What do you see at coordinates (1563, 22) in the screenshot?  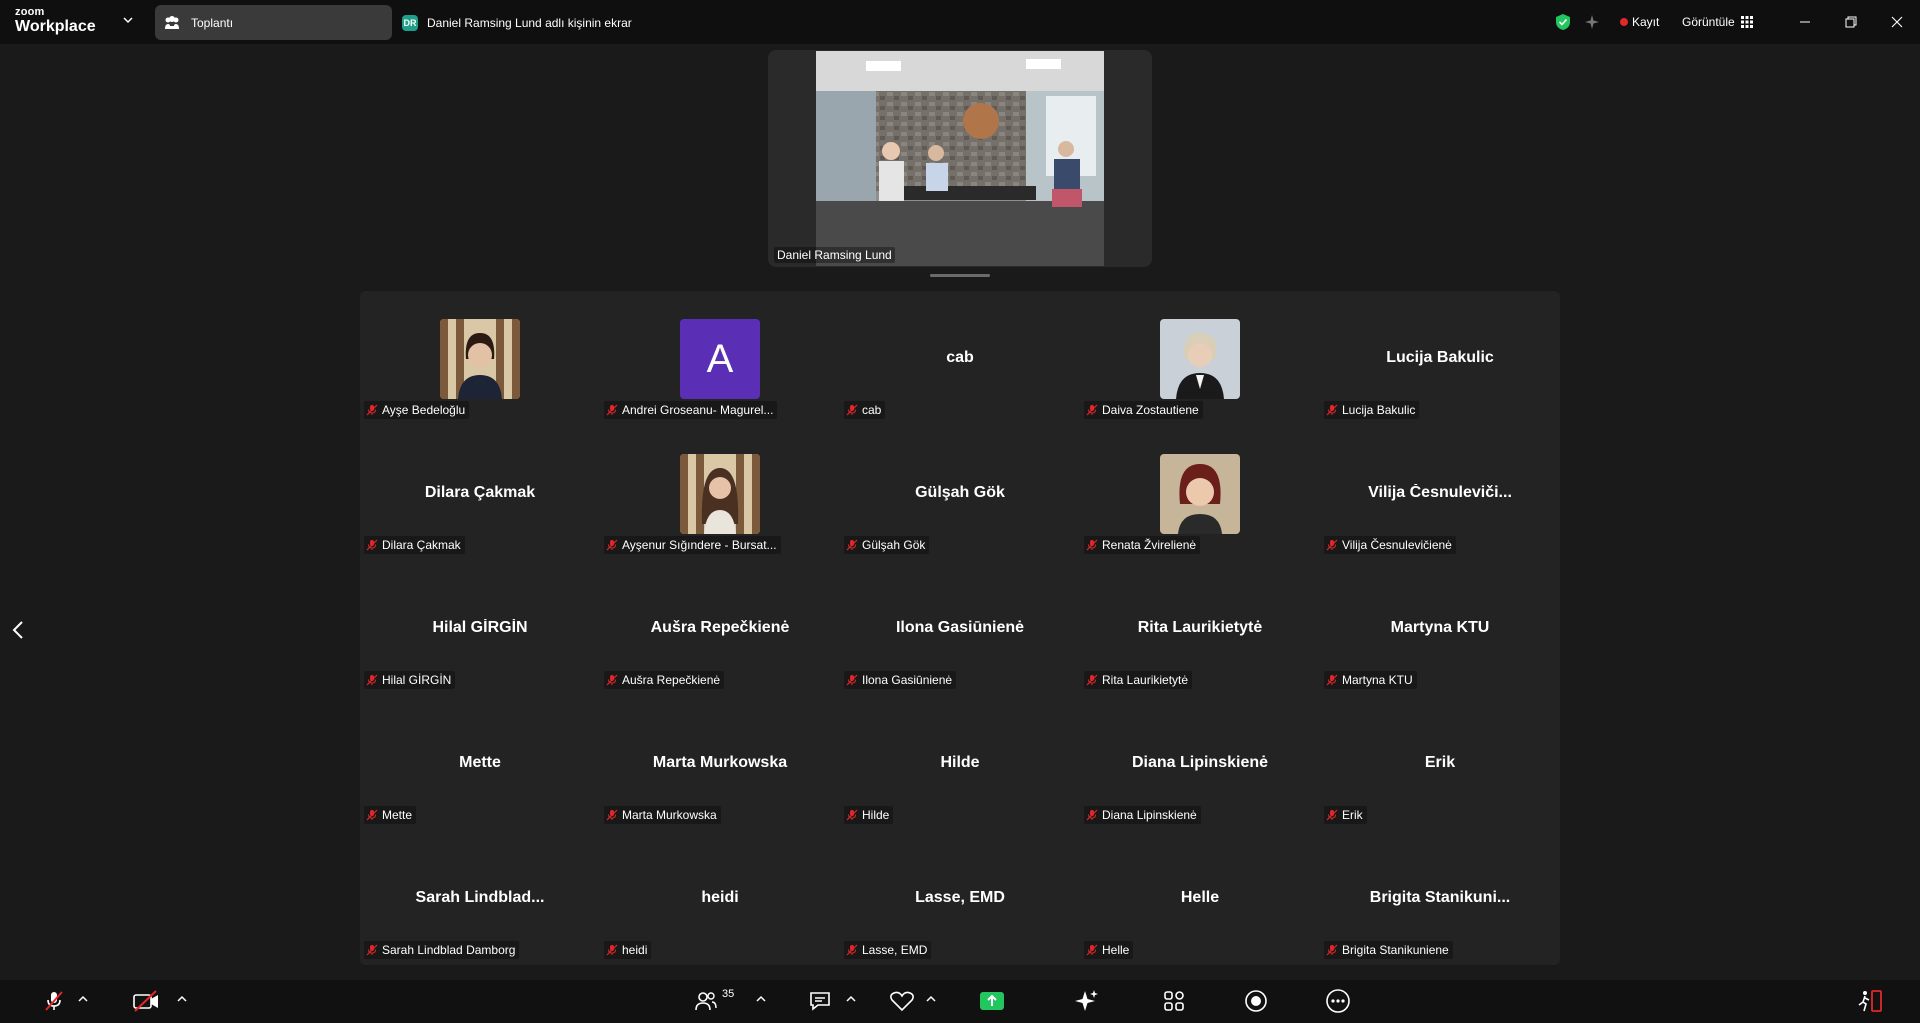 I see `shield-icon` at bounding box center [1563, 22].